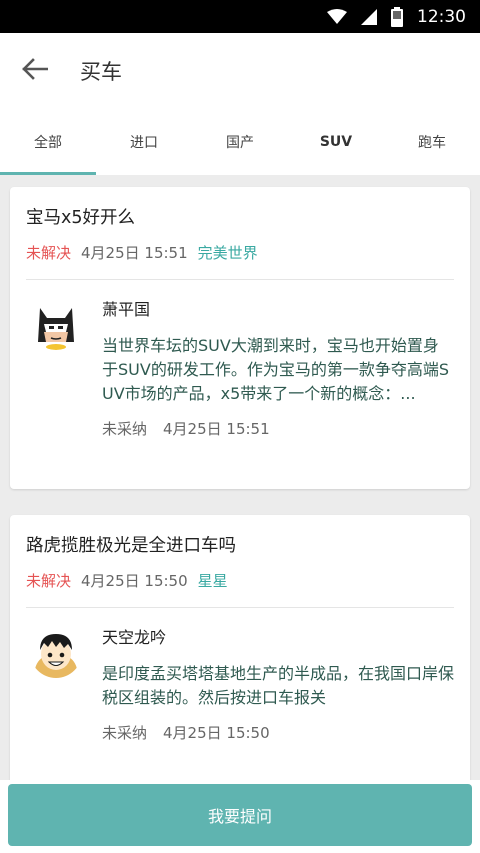 This screenshot has width=480, height=853. I want to click on clock: 12:30, so click(441, 16).